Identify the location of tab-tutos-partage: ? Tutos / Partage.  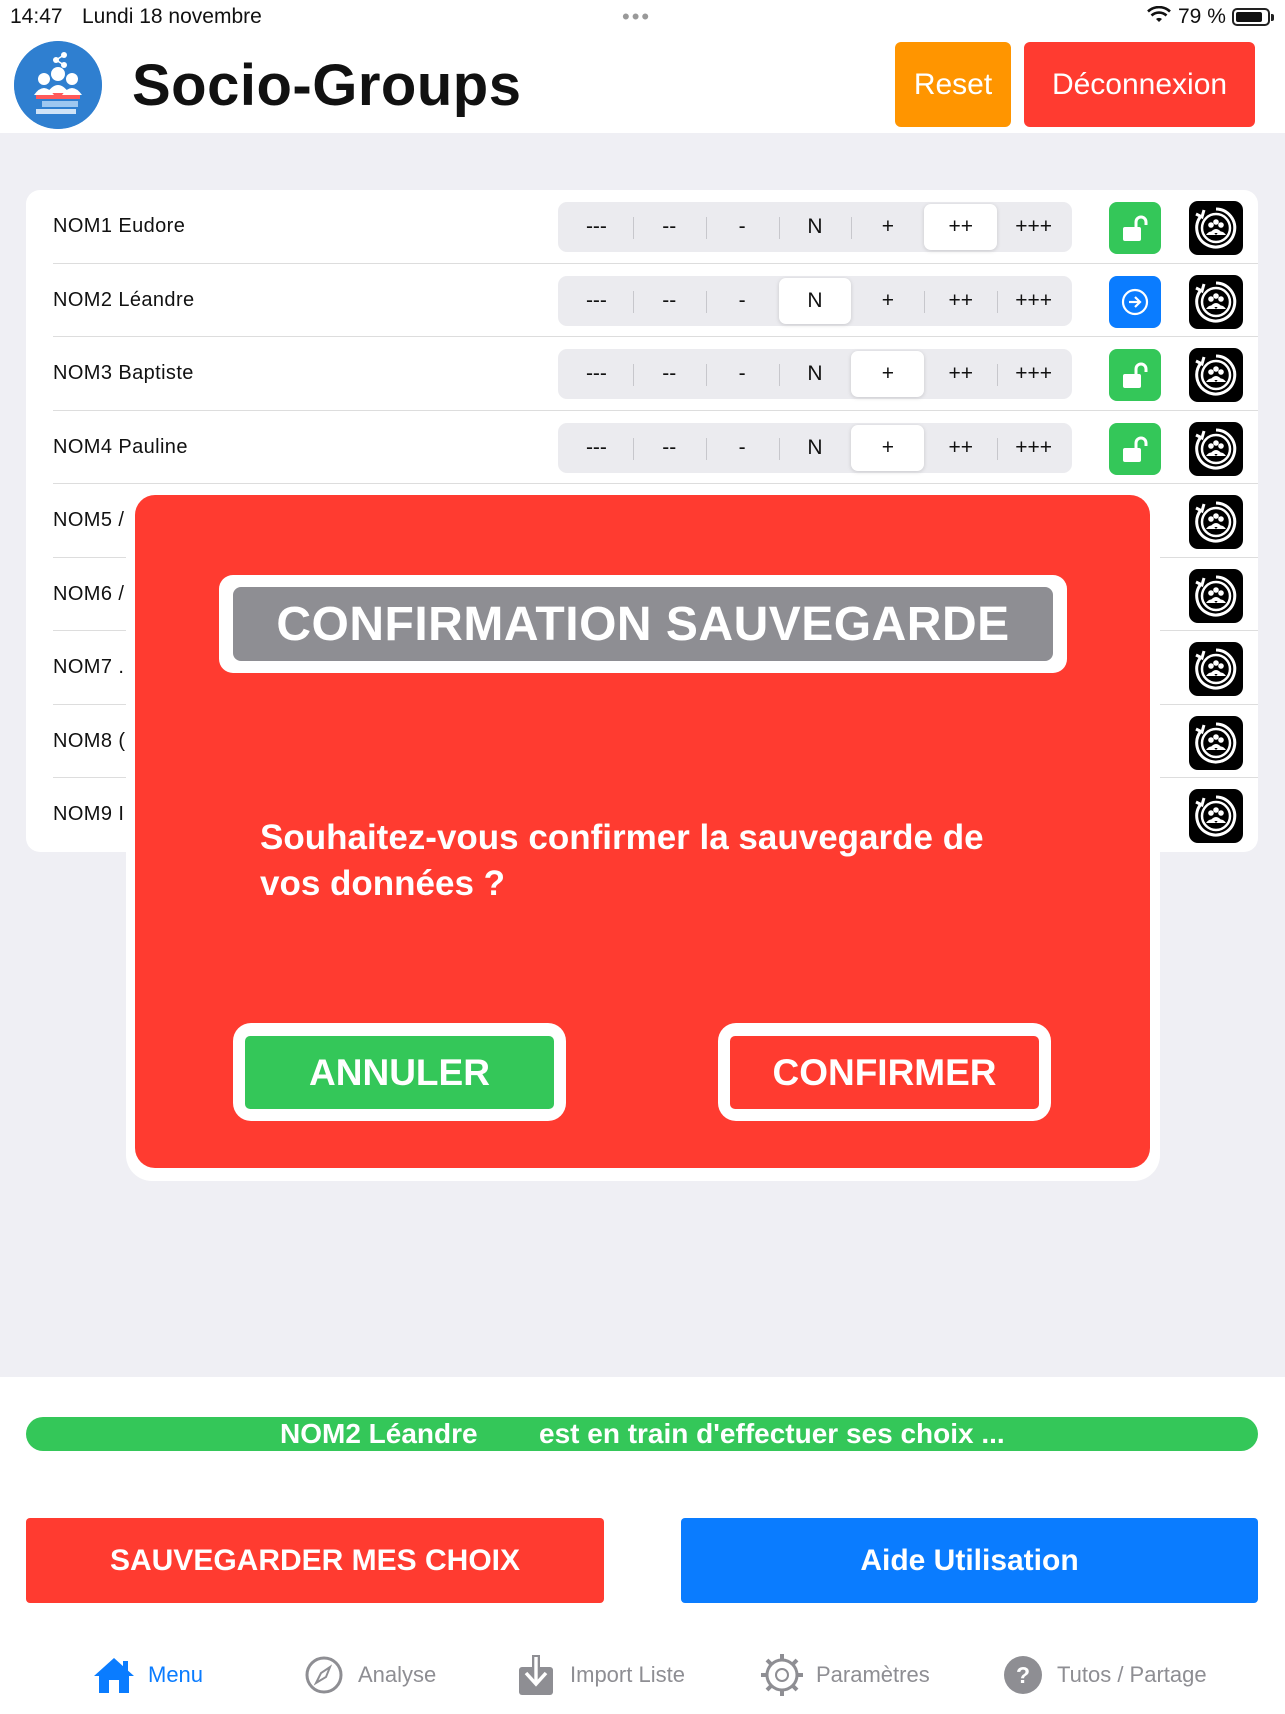
(1104, 1675).